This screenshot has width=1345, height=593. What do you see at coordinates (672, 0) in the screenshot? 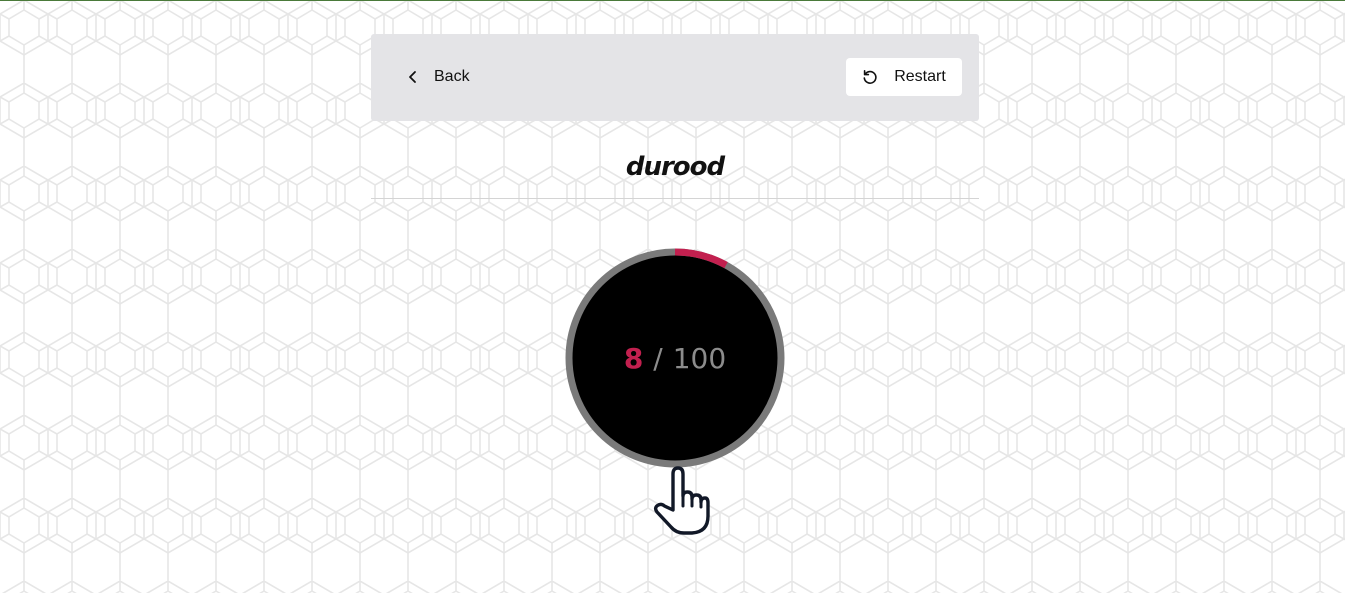
I see `top-border` at bounding box center [672, 0].